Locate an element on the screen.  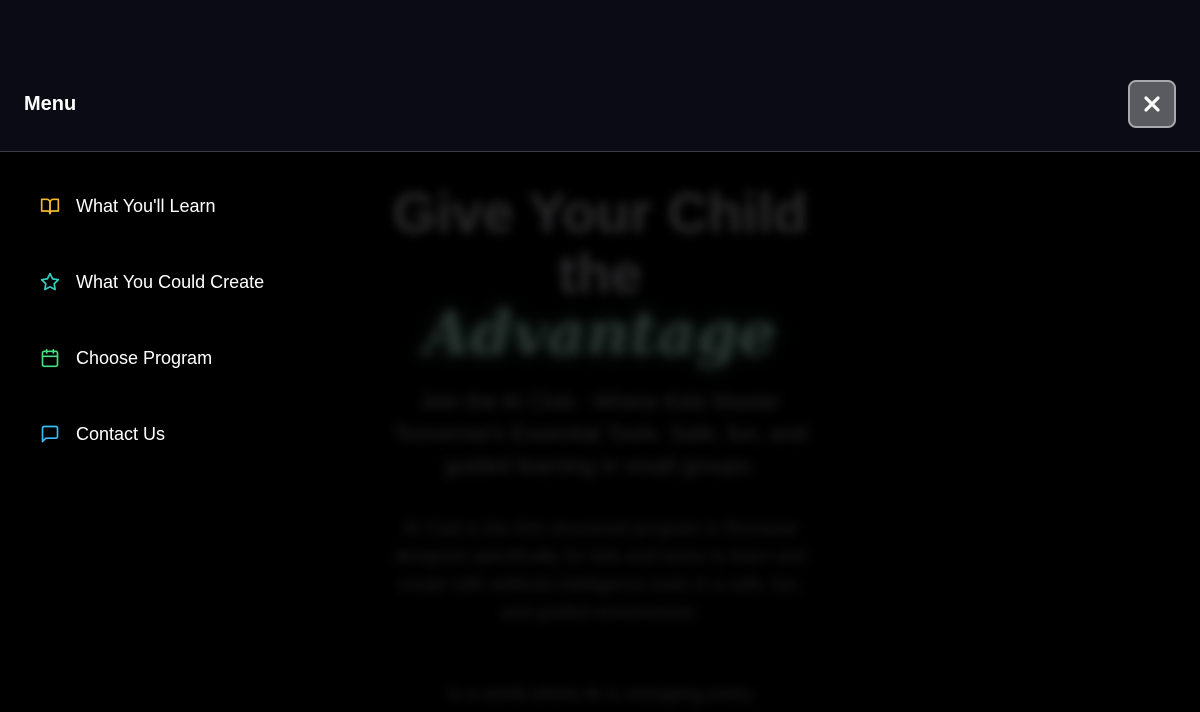
menu-item-what-you-could-create: What You Could Create is located at coordinates (152, 282).